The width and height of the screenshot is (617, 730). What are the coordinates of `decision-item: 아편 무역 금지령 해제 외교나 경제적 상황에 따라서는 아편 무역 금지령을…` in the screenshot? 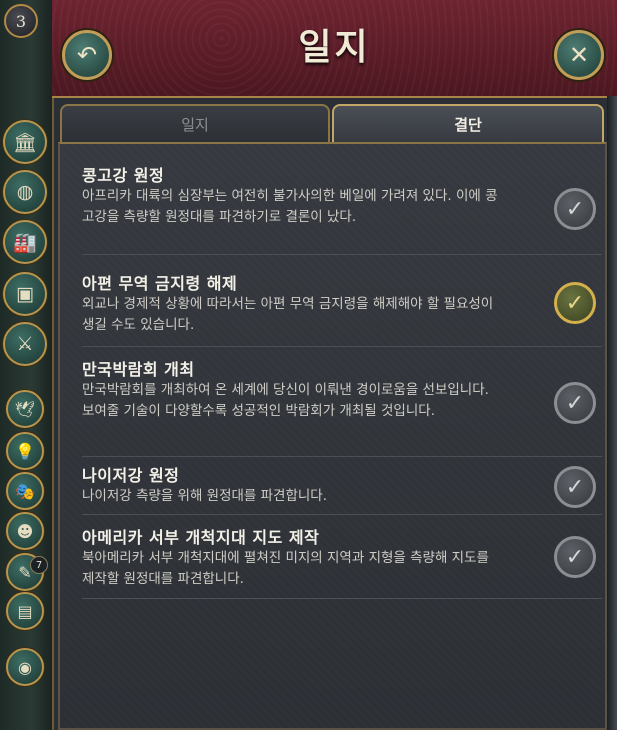 It's located at (342, 310).